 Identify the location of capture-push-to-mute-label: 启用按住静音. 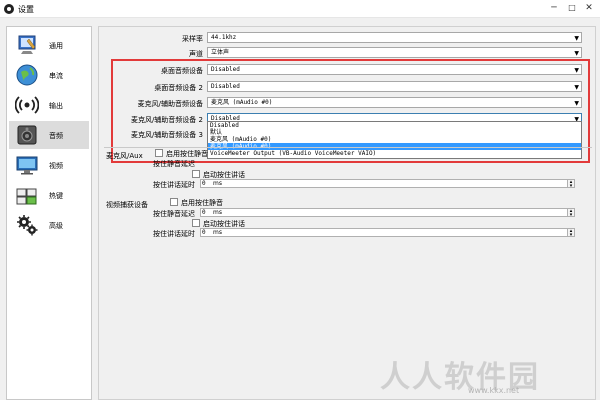
(202, 203).